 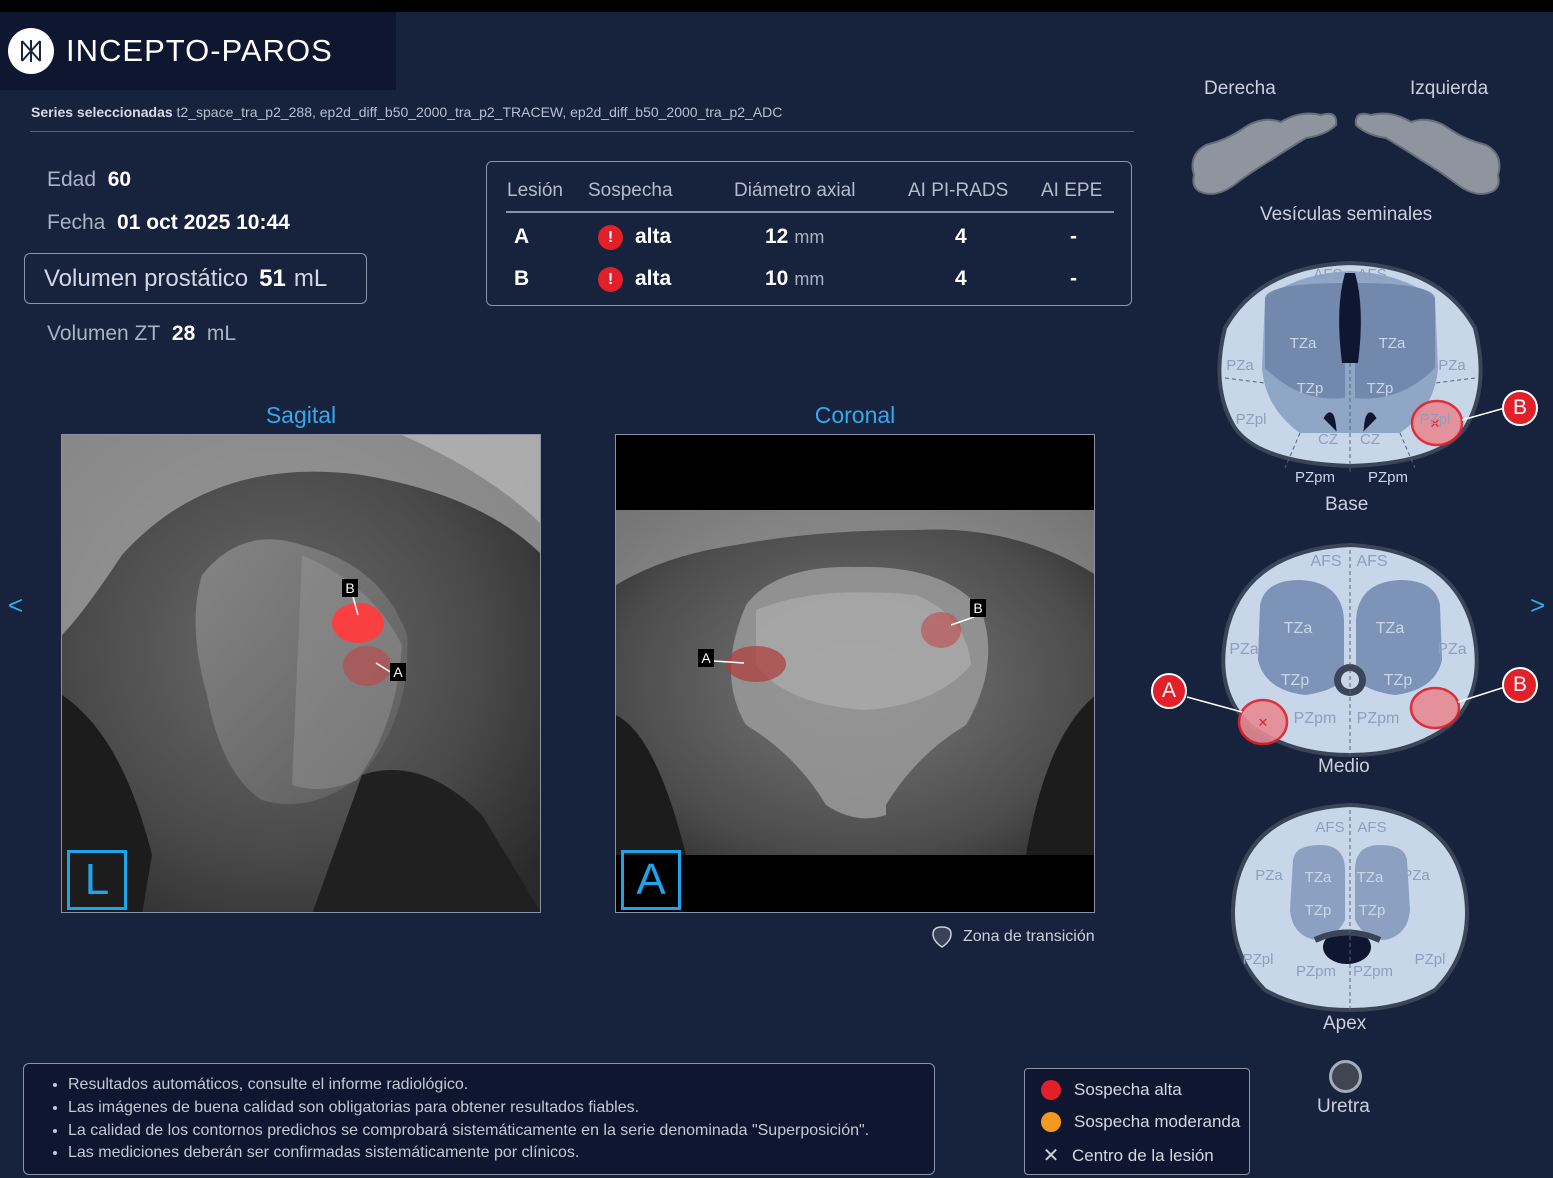 What do you see at coordinates (104, 333) in the screenshot?
I see `zt-volume-label: Volumen ZT` at bounding box center [104, 333].